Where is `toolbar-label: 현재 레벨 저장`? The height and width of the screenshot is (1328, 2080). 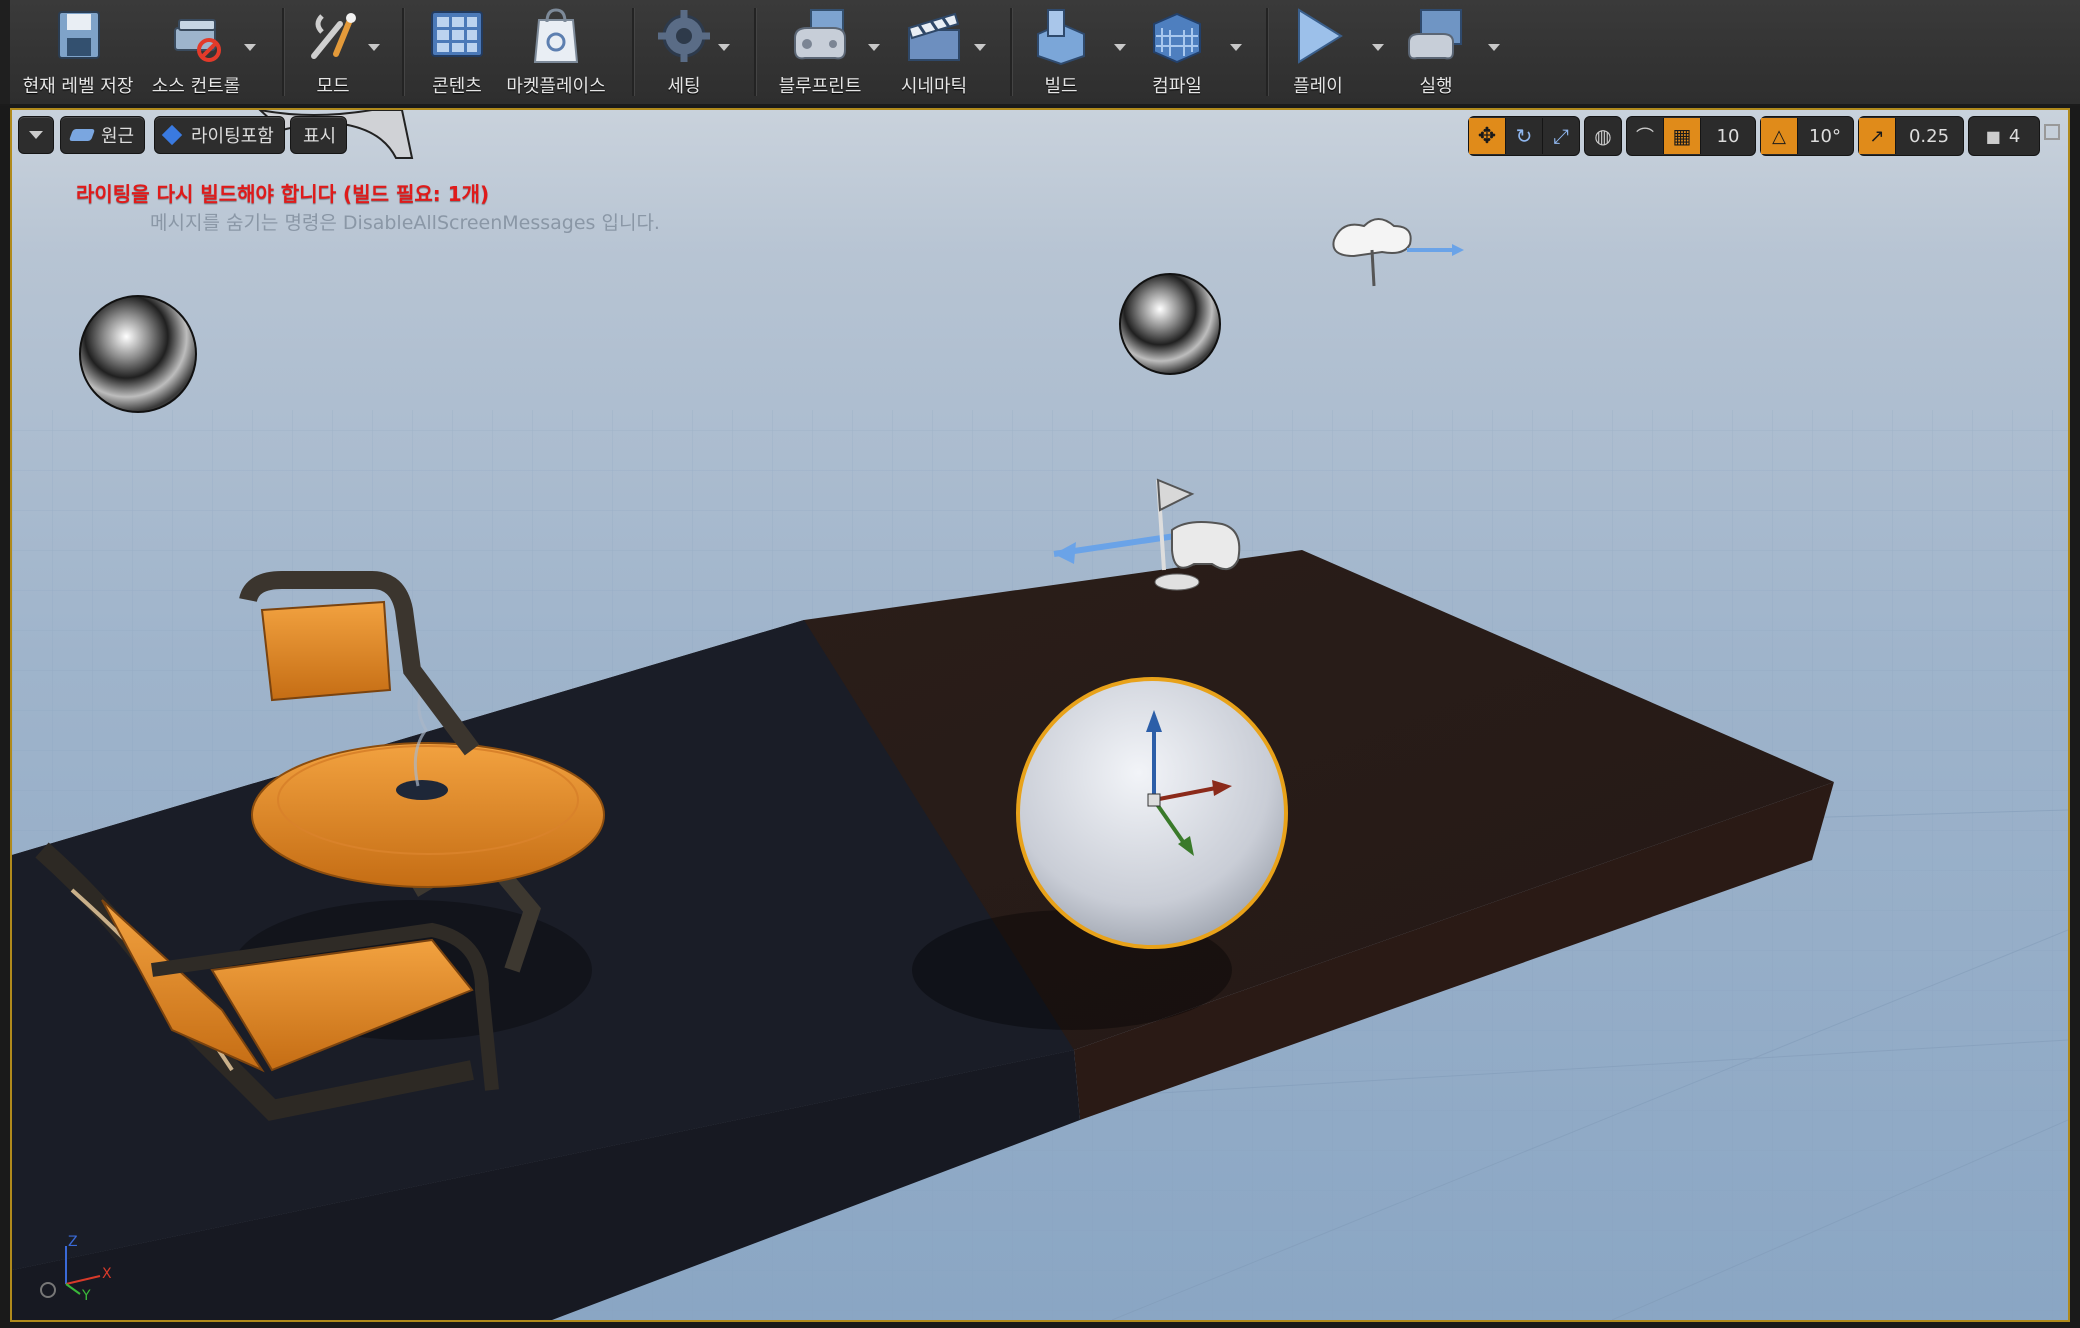 toolbar-label: 현재 레벨 저장 is located at coordinates (78, 86).